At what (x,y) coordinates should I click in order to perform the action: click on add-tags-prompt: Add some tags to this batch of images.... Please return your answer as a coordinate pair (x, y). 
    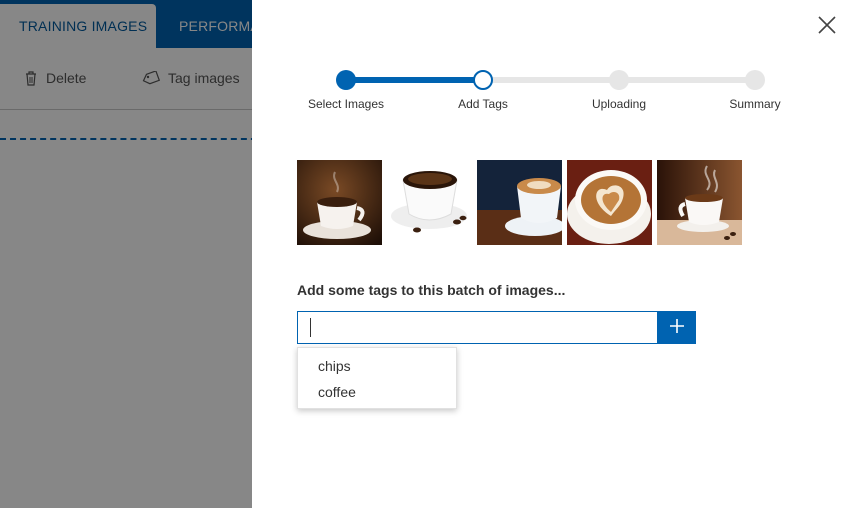
    Looking at the image, I should click on (431, 290).